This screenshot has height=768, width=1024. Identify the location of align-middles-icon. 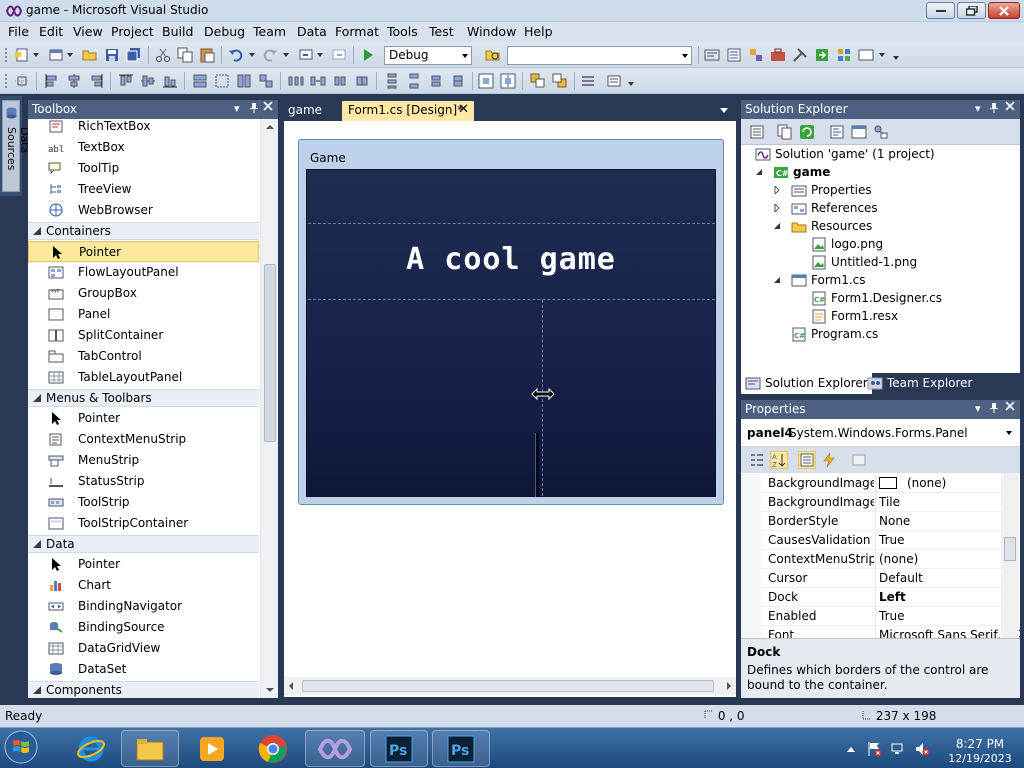
(148, 81).